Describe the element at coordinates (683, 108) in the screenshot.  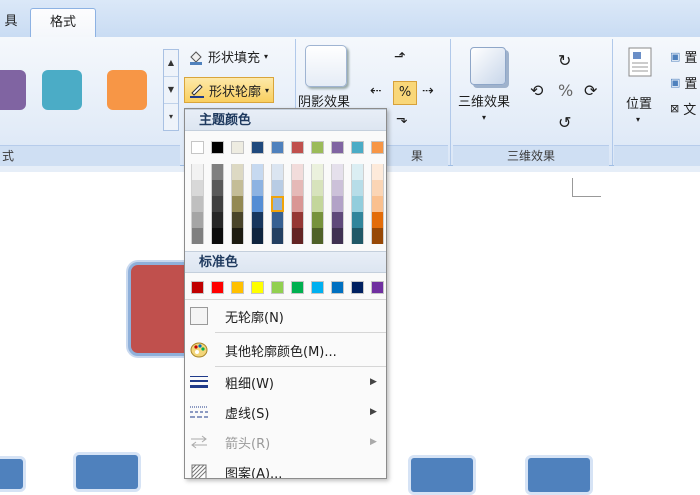
I see `text-wrap-button: ⊠ 文` at that location.